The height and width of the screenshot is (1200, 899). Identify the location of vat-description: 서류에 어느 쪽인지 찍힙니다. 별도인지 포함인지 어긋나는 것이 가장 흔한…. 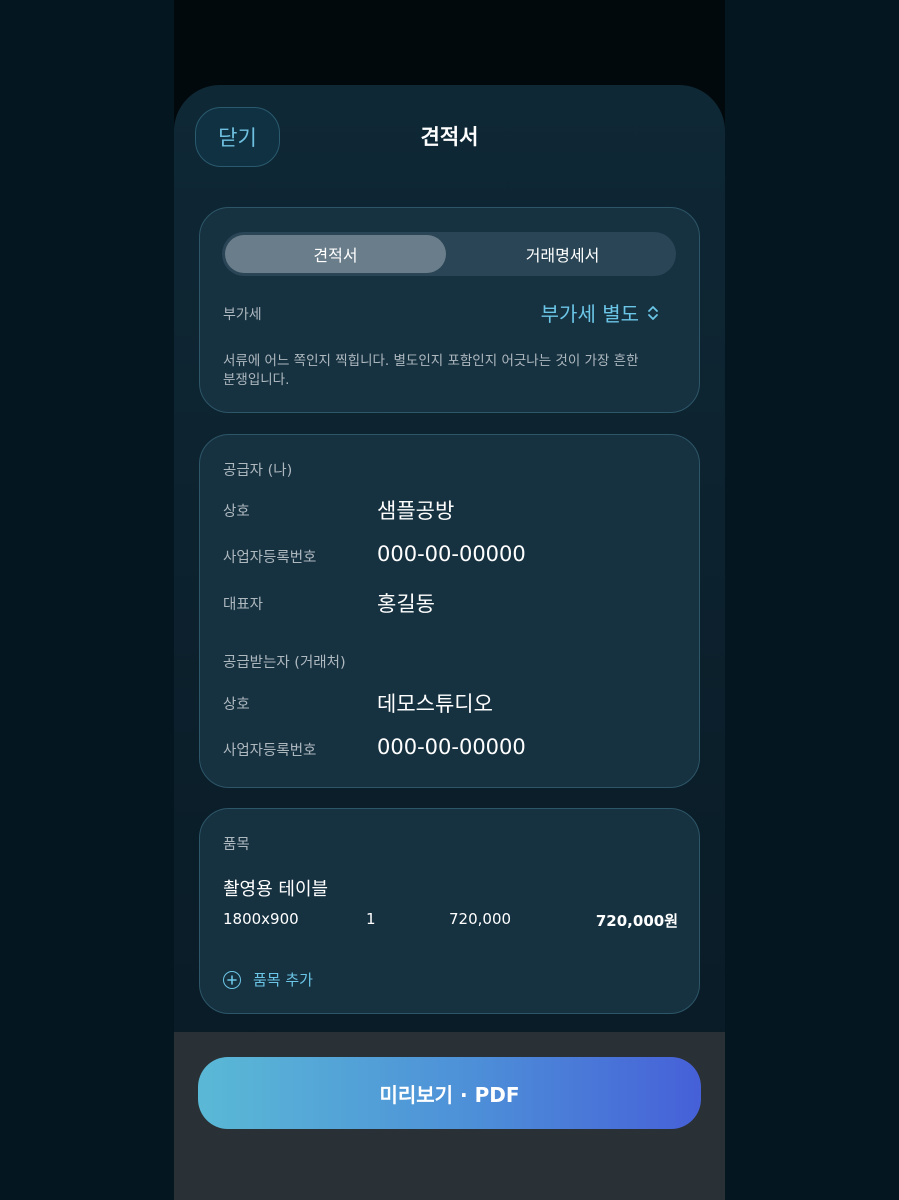
(431, 370).